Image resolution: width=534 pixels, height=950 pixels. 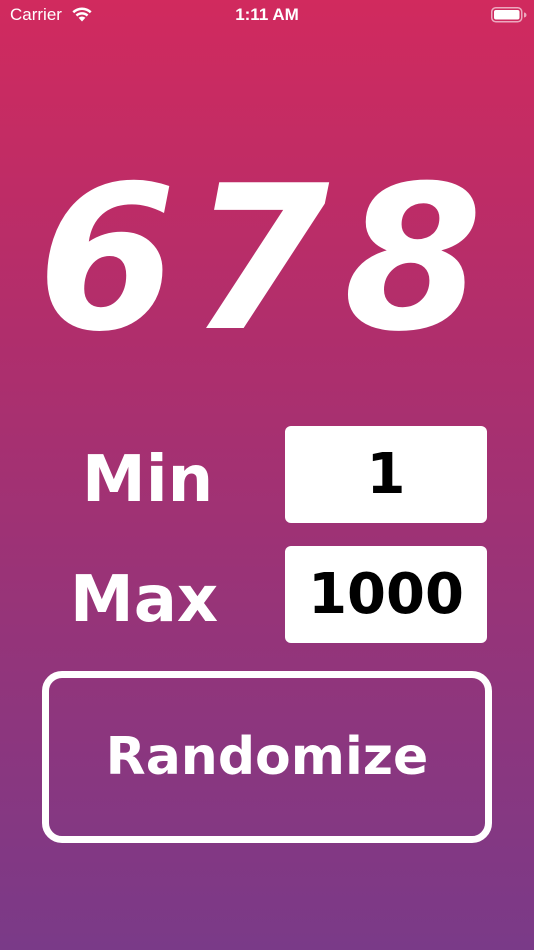 What do you see at coordinates (386, 474) in the screenshot?
I see `min-field` at bounding box center [386, 474].